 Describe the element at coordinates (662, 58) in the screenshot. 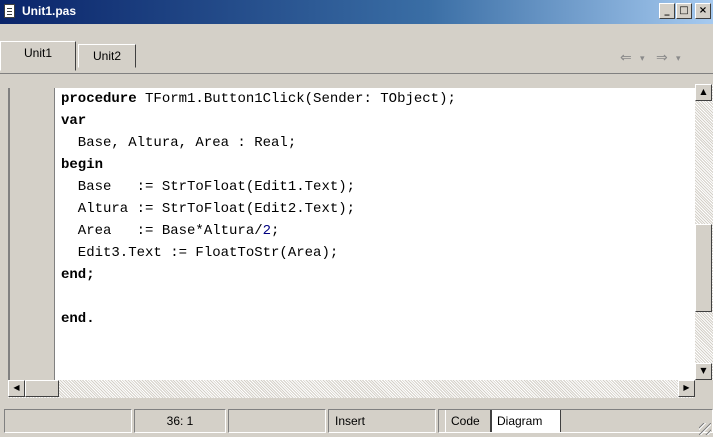

I see `forward-arrow-icon: ⇒` at that location.